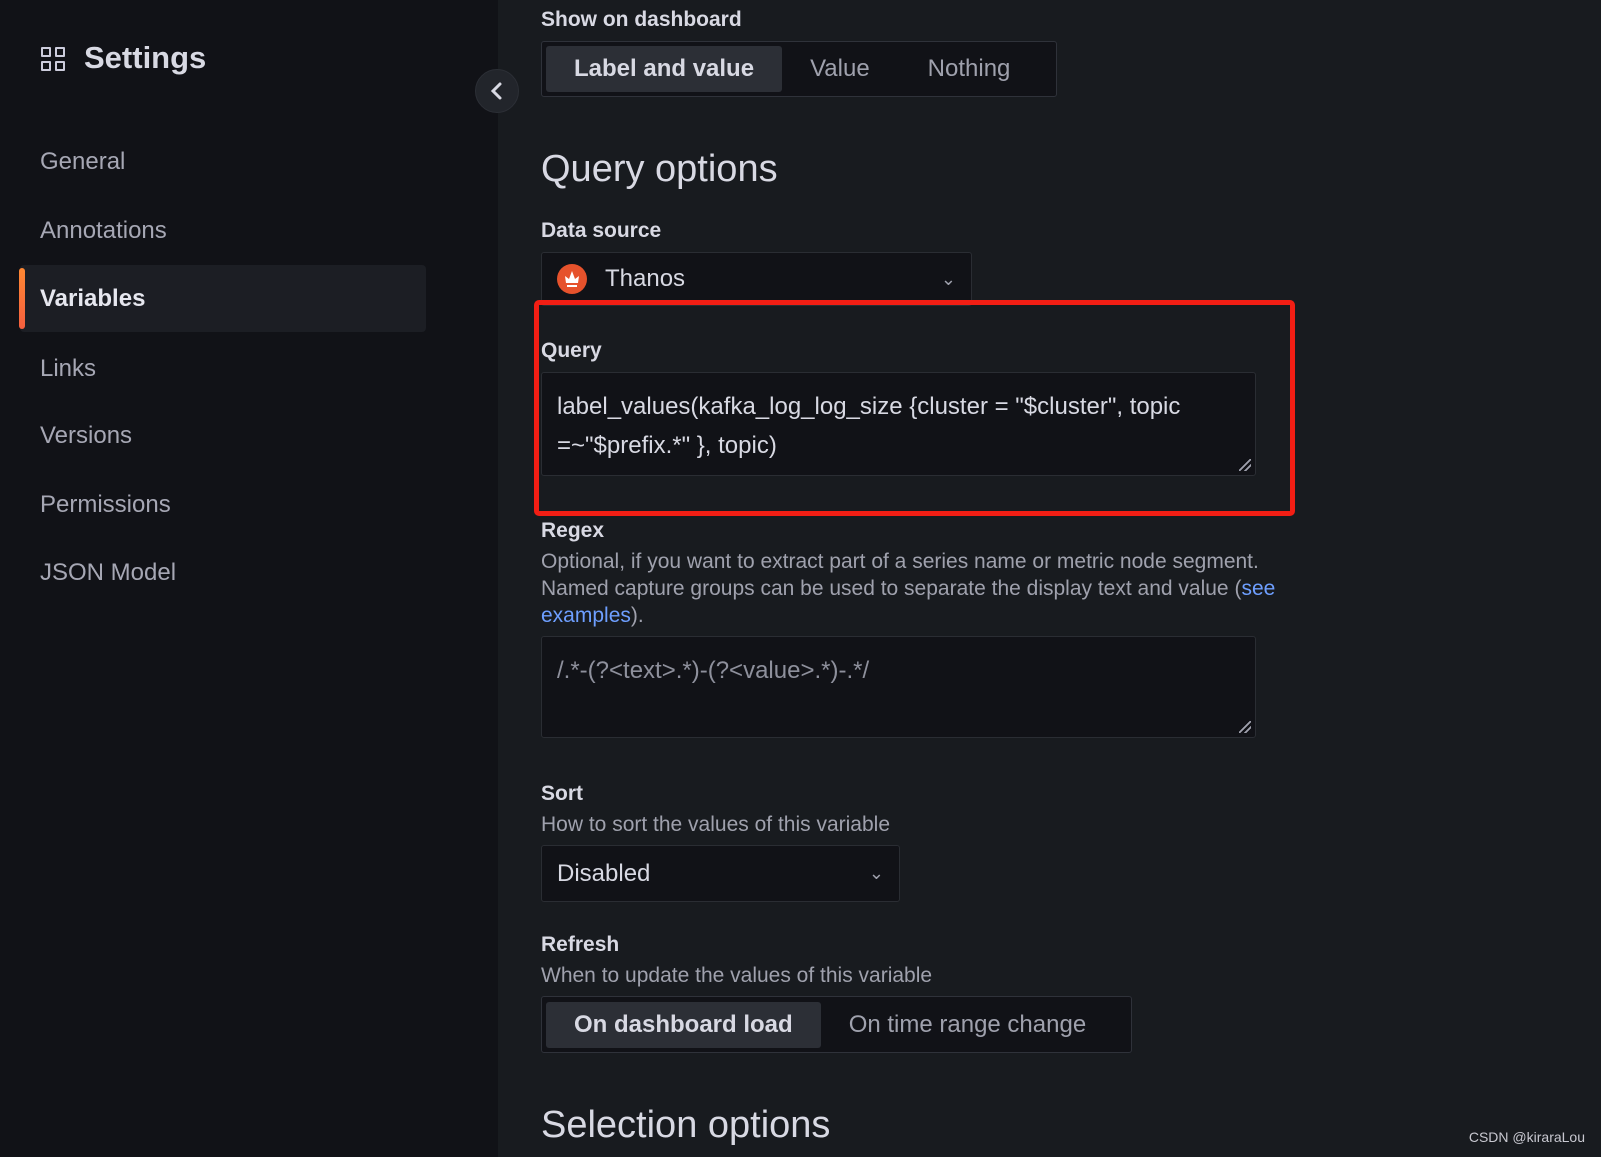  I want to click on option-on-dashboard-load: On dashboard load, so click(683, 1024).